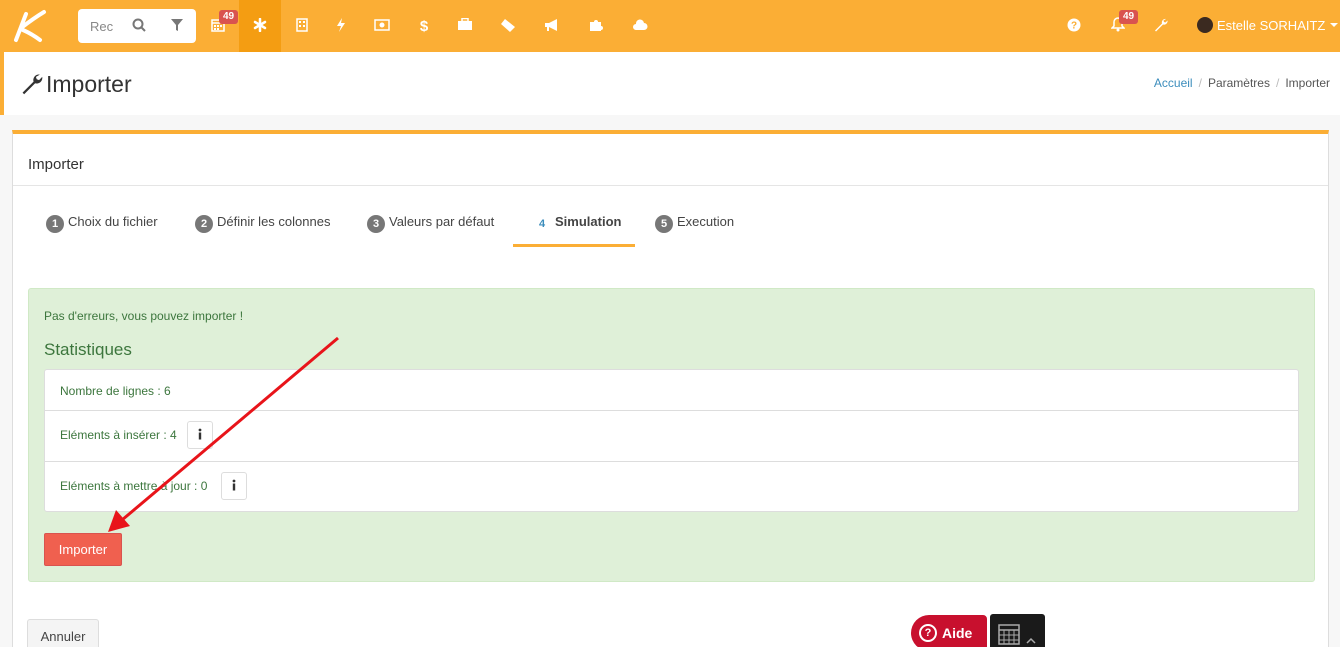 The width and height of the screenshot is (1340, 647). Describe the element at coordinates (376, 224) in the screenshot. I see `step-number: 3` at that location.